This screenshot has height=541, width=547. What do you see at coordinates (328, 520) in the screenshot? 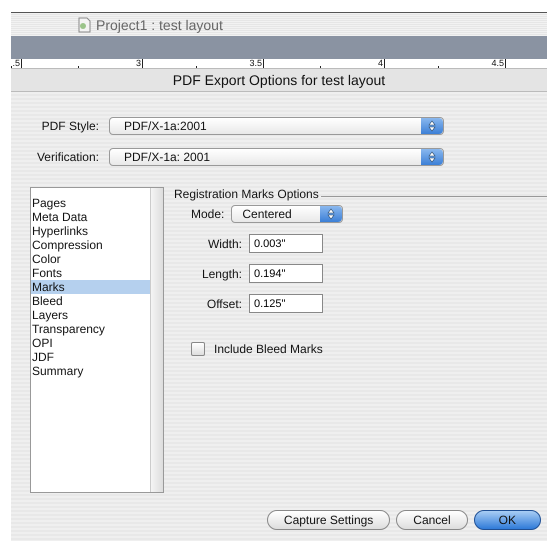
I see `dialog-button: Capture Settings` at bounding box center [328, 520].